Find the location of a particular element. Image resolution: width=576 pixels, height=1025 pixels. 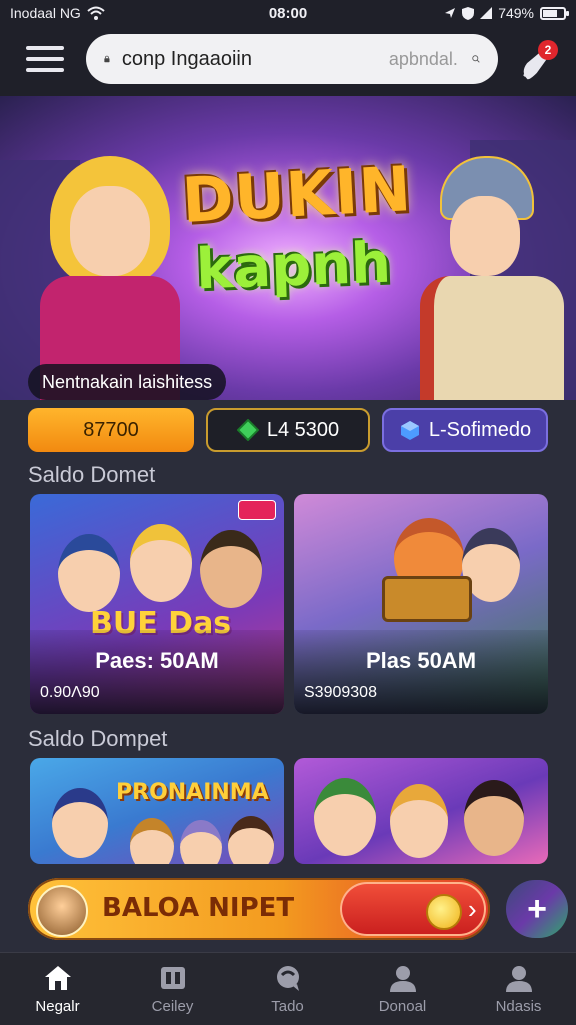

card-label: Plas 50AM is located at coordinates (421, 660).